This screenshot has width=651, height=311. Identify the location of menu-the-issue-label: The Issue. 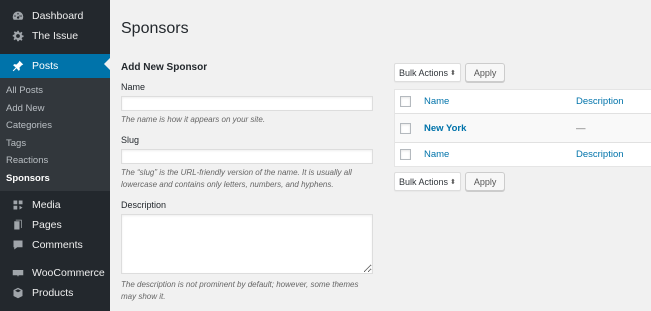
(55, 36).